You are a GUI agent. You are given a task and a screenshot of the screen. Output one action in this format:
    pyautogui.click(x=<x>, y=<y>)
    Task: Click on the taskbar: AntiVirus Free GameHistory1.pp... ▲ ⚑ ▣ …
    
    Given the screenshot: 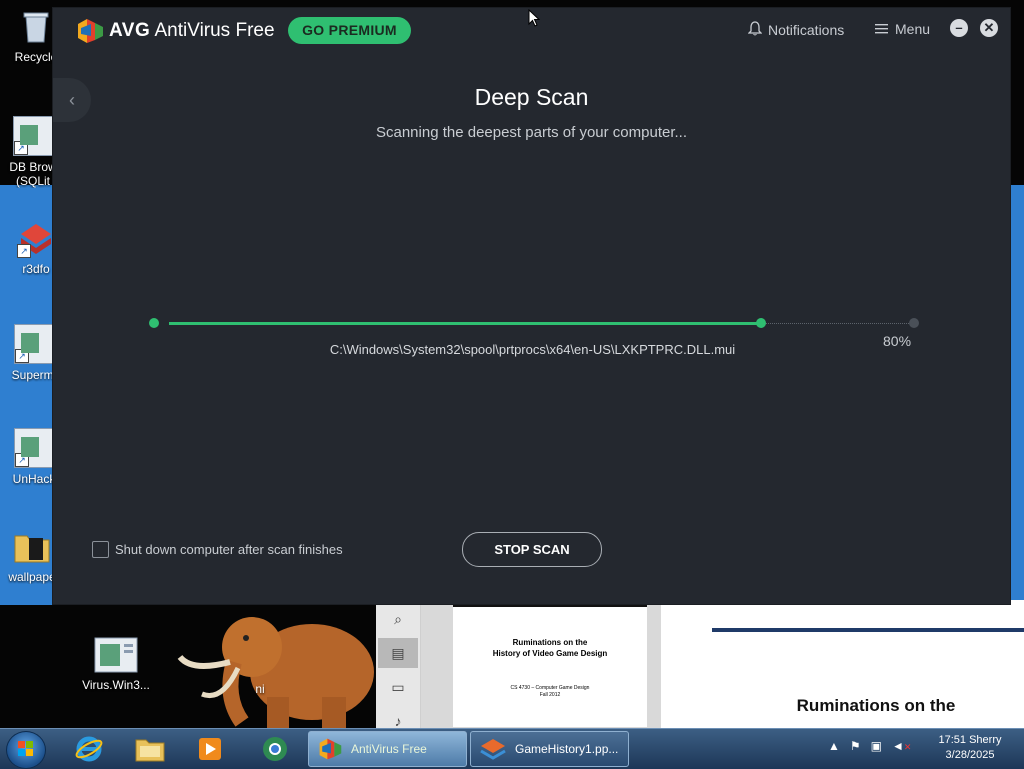 What is the action you would take?
    pyautogui.click(x=512, y=748)
    